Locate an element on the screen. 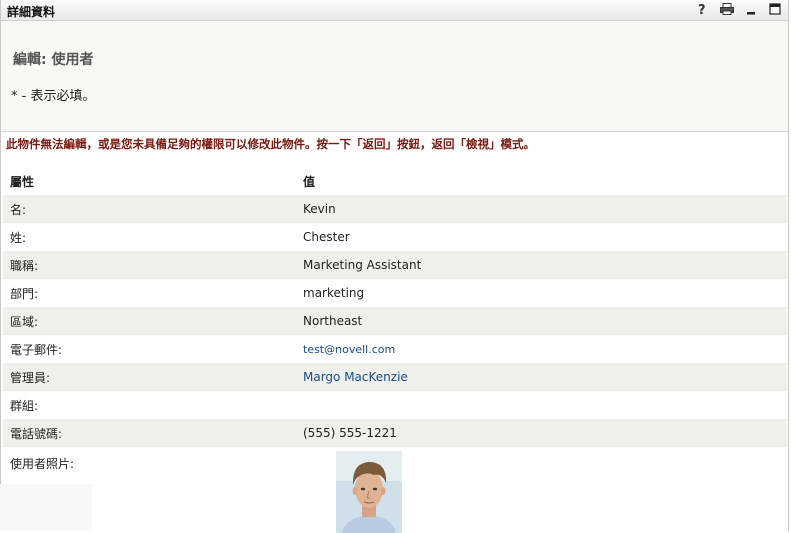 The height and width of the screenshot is (533, 791). title-value: Marketing Assistant is located at coordinates (362, 265).